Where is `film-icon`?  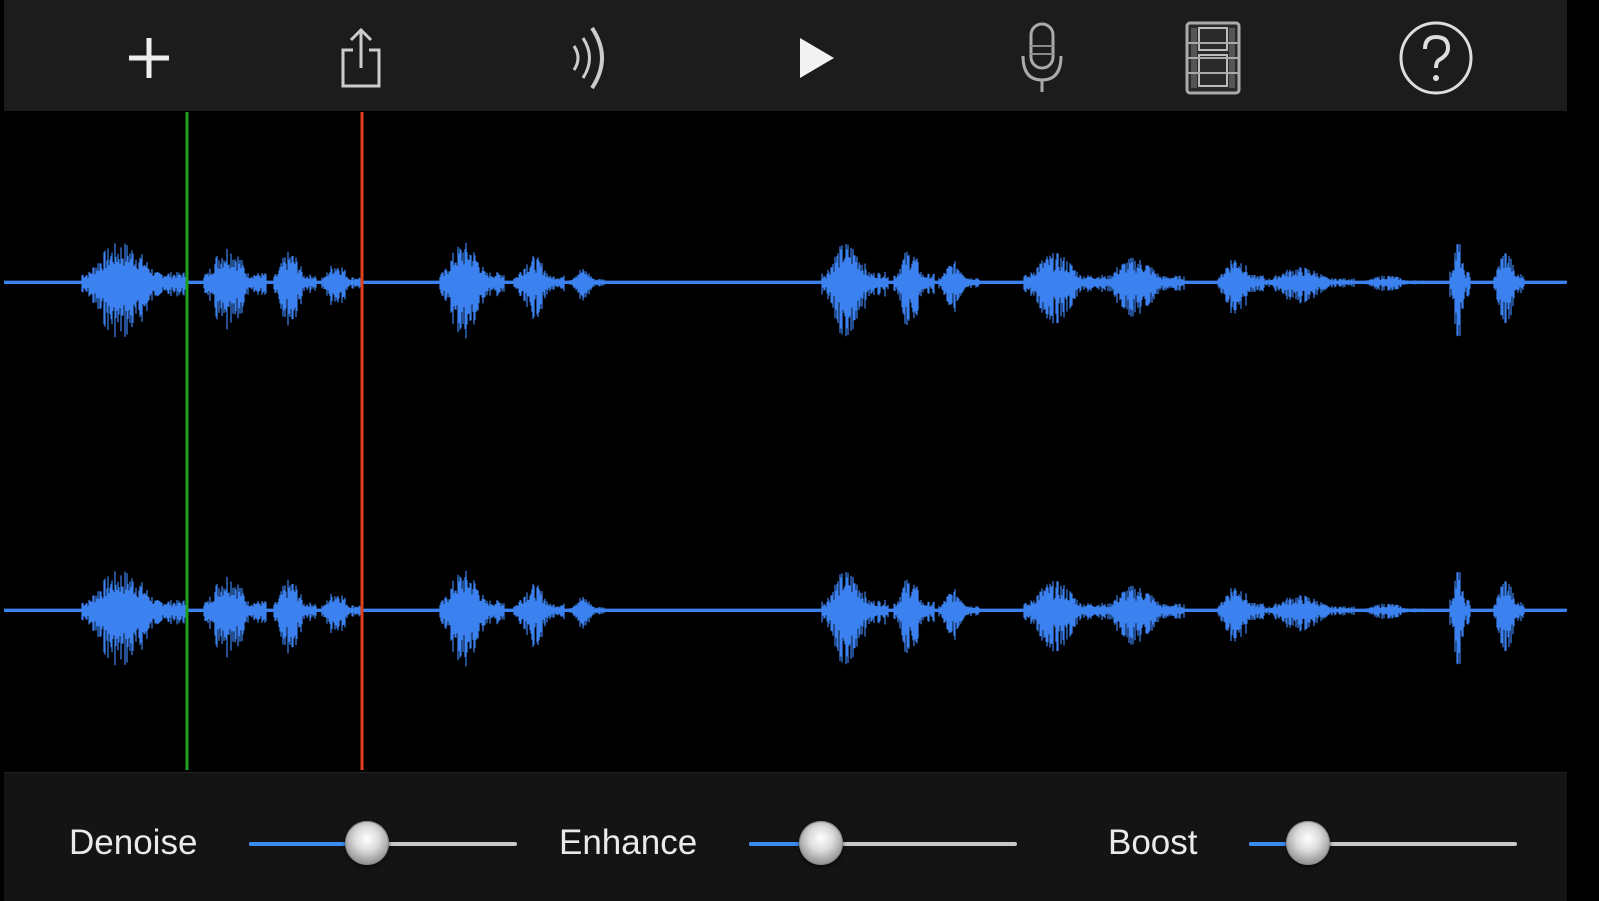 film-icon is located at coordinates (1213, 57).